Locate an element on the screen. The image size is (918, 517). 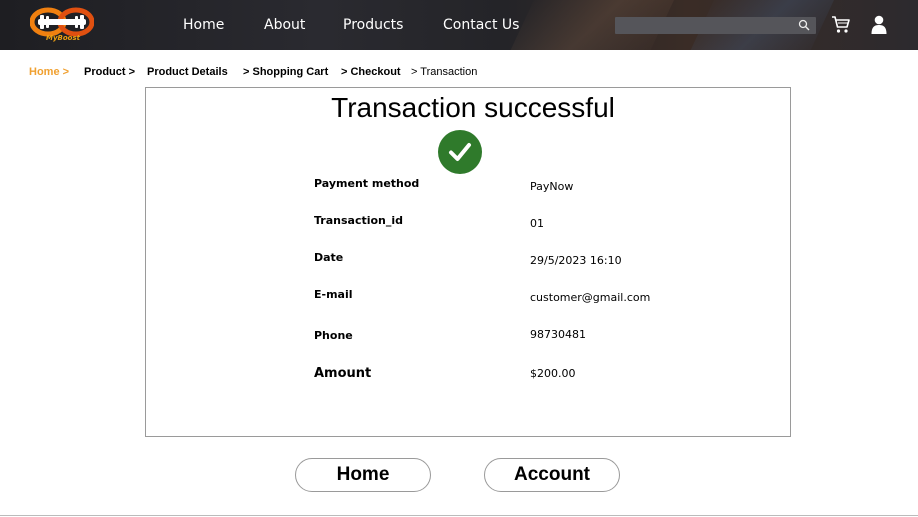
email-label: E-mail is located at coordinates (333, 294).